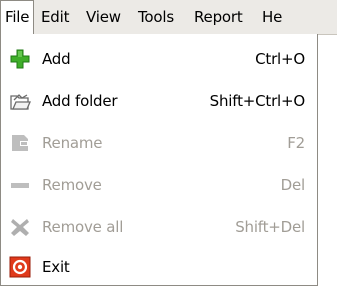 The height and width of the screenshot is (286, 337). I want to click on menu-item-remove: Remove Del, so click(159, 184).